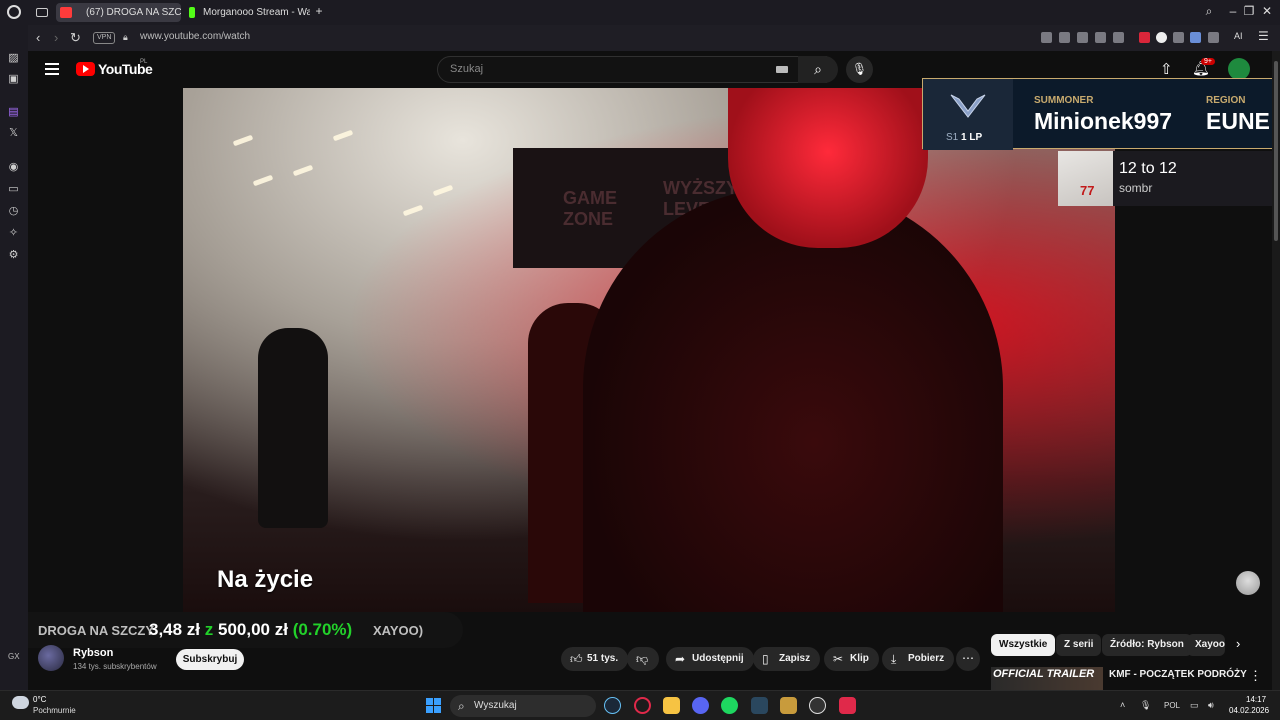  I want to click on settings-icon: ⚙, so click(13, 255).